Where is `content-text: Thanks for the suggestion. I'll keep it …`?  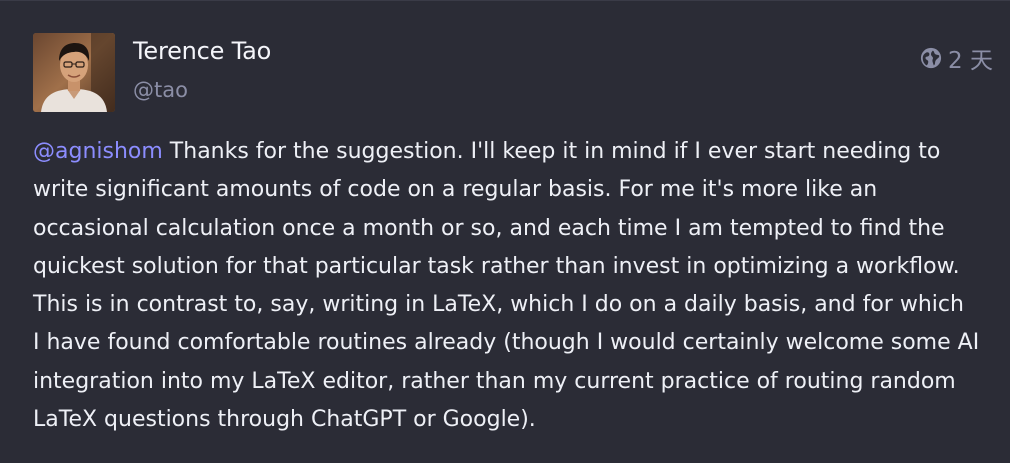
content-text: Thanks for the suggestion. I'll keep it … is located at coordinates (551, 151).